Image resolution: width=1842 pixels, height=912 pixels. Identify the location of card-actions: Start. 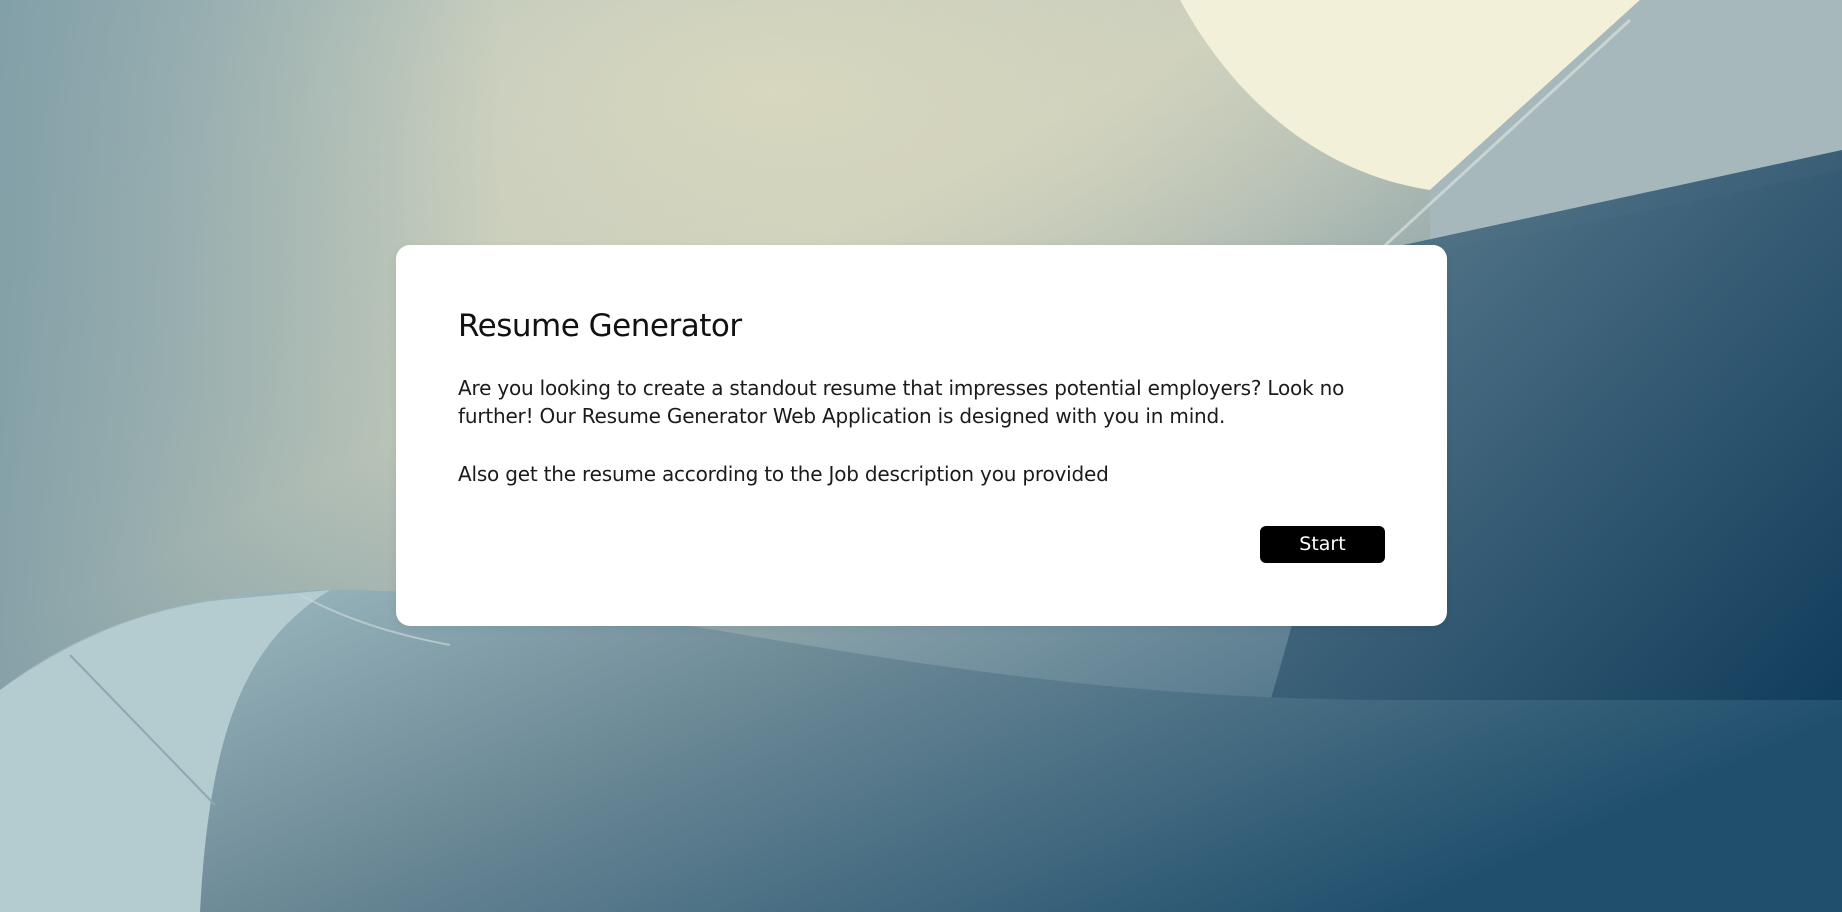
(1322, 544).